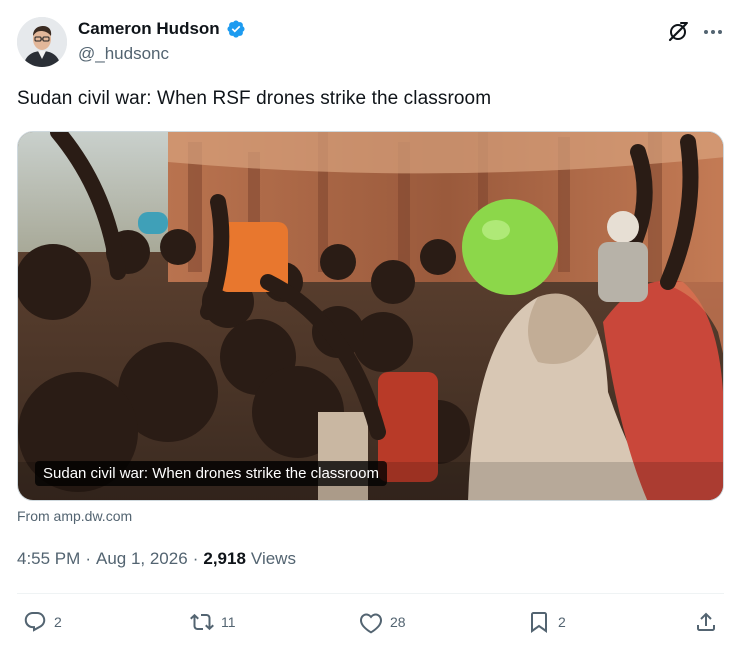 The width and height of the screenshot is (742, 653). I want to click on share-button, so click(706, 622).